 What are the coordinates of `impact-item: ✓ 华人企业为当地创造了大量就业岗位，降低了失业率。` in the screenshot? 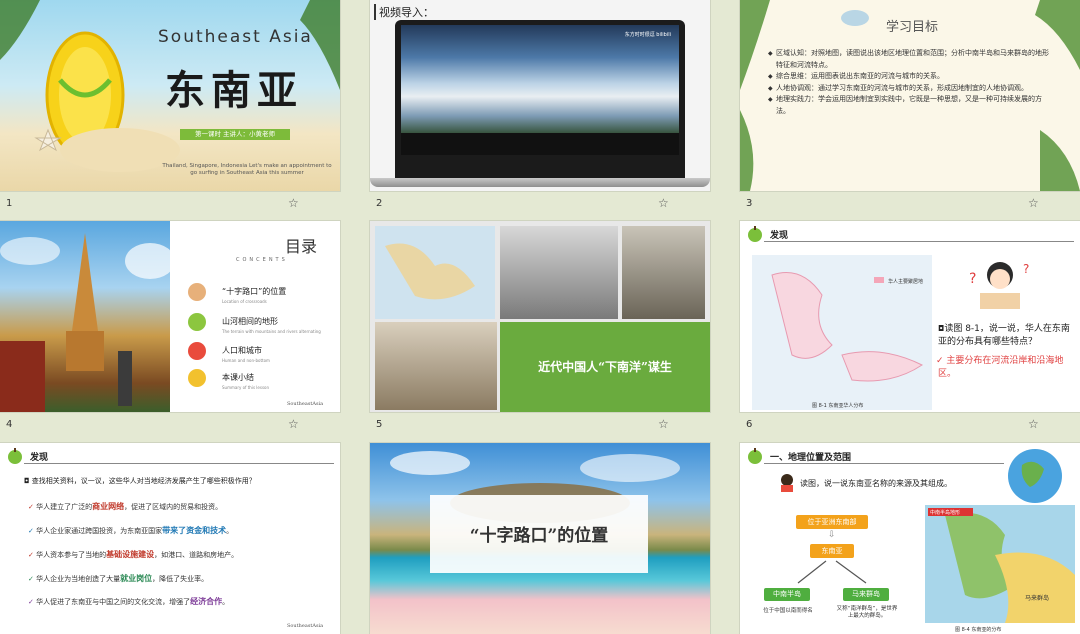 It's located at (118, 578).